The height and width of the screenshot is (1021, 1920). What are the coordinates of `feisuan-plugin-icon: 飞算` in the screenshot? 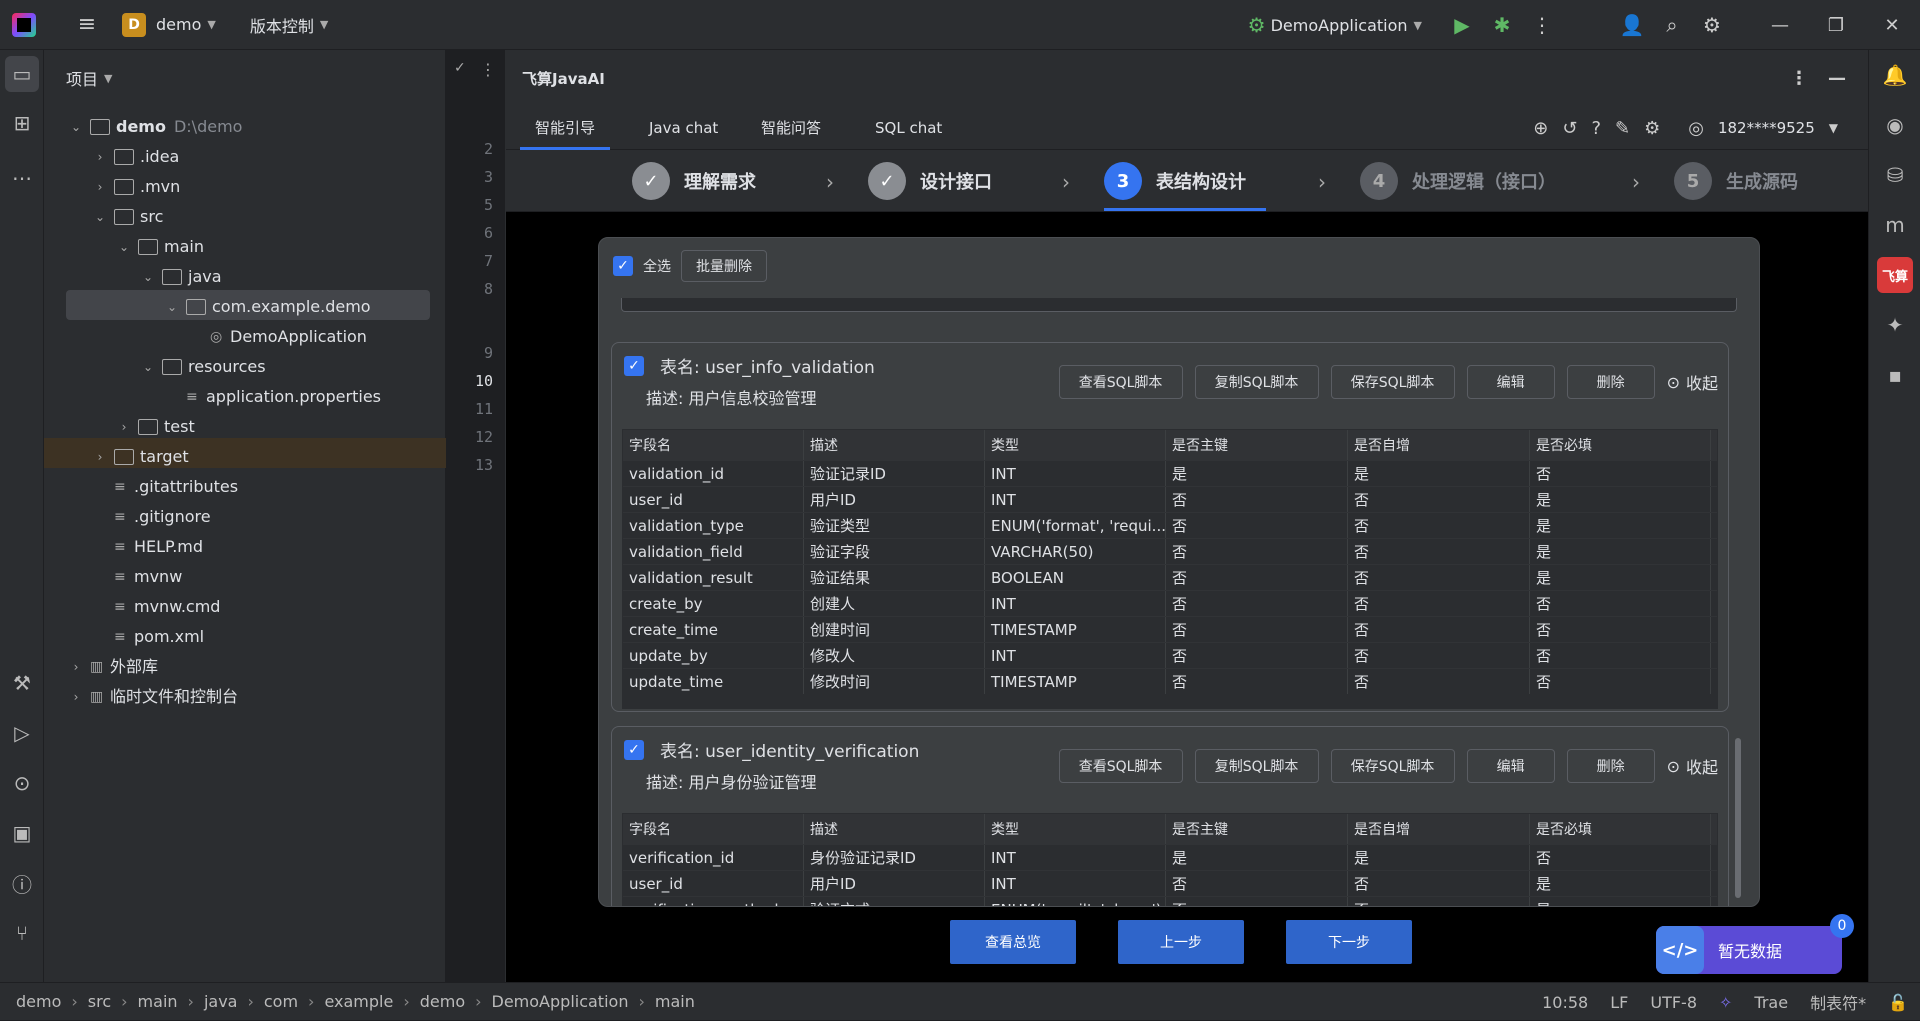 It's located at (1894, 275).